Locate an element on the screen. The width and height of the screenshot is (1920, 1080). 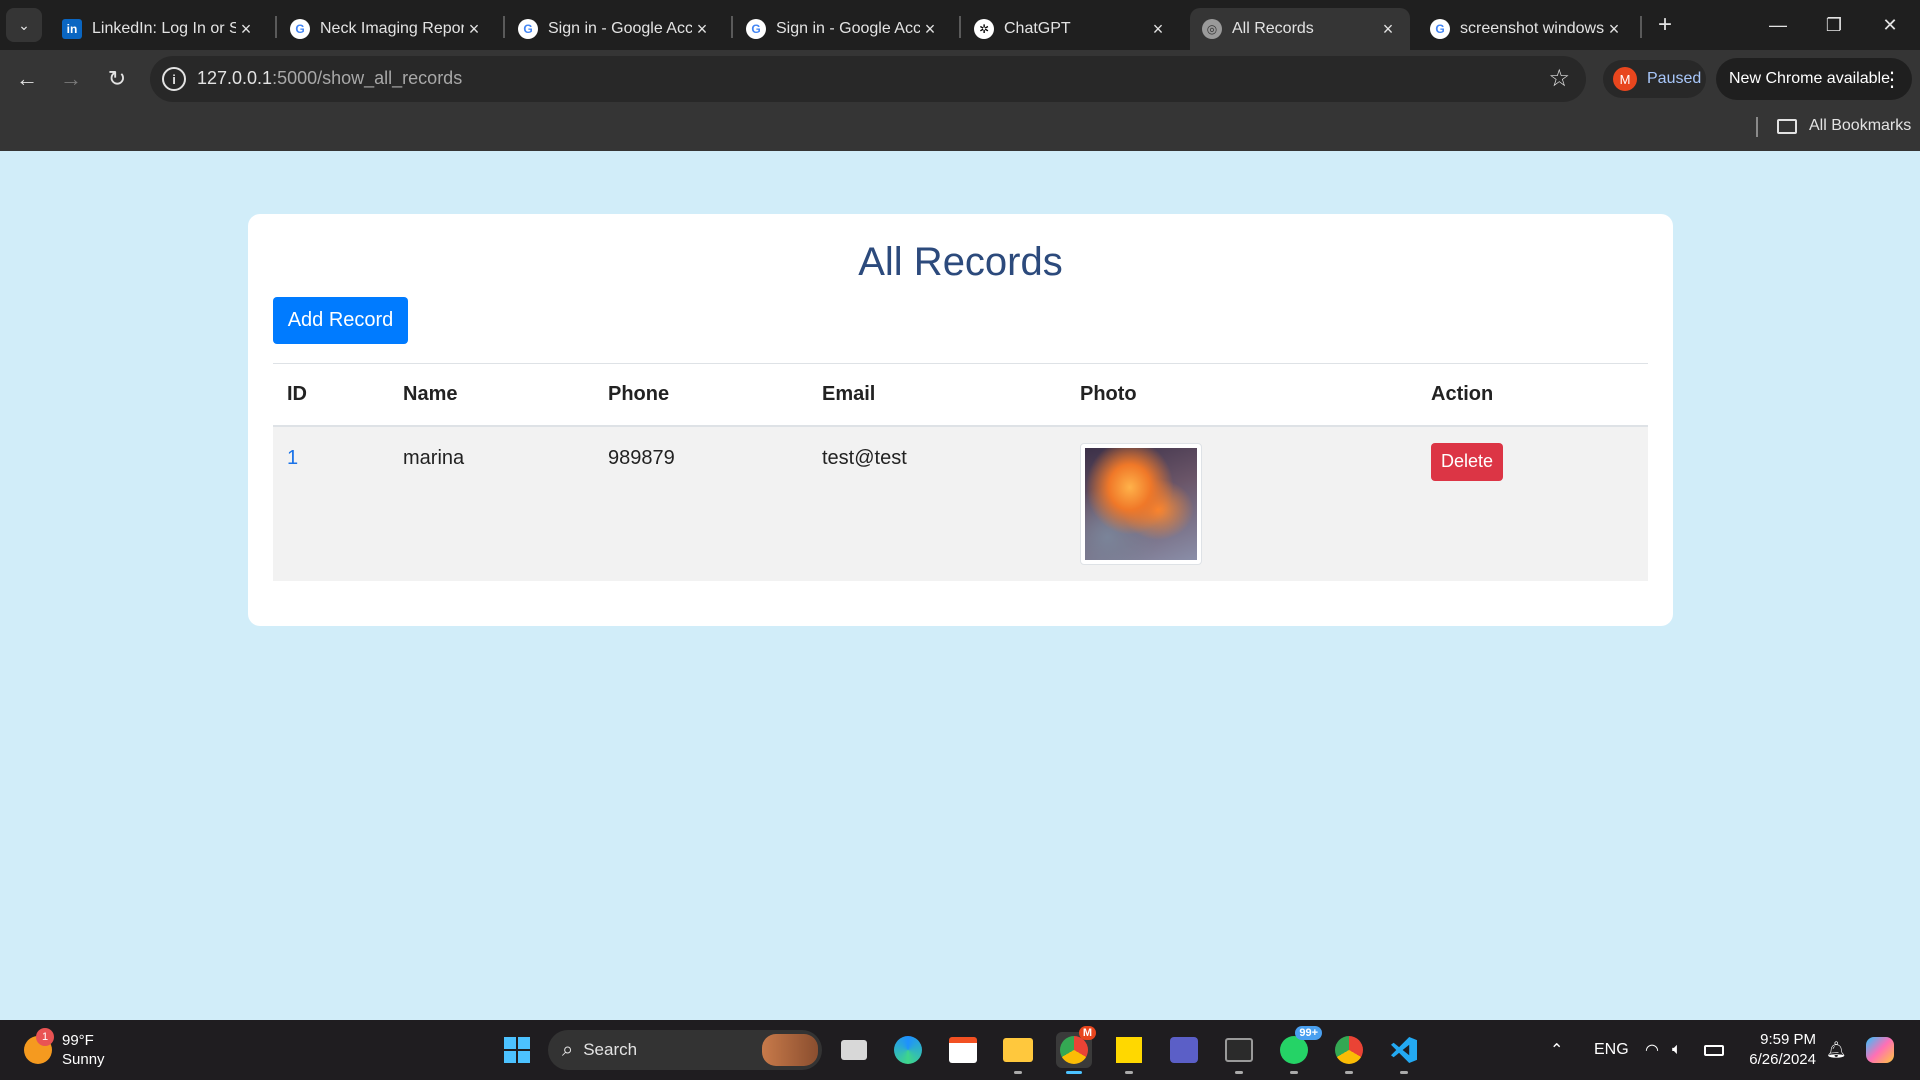
chevron-down-icon: ⌄ is located at coordinates (24, 24).